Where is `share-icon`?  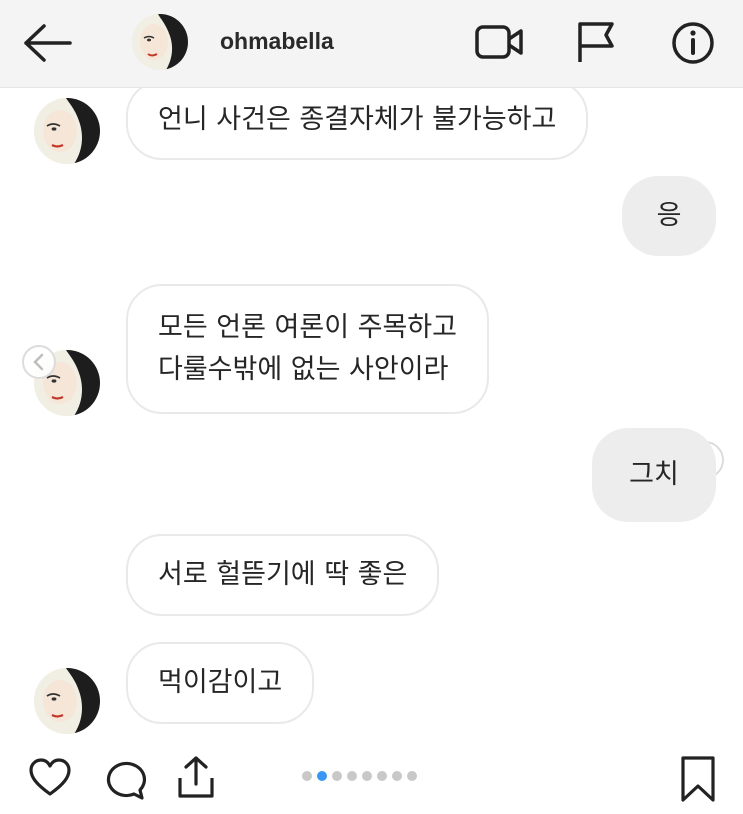
share-icon is located at coordinates (196, 777).